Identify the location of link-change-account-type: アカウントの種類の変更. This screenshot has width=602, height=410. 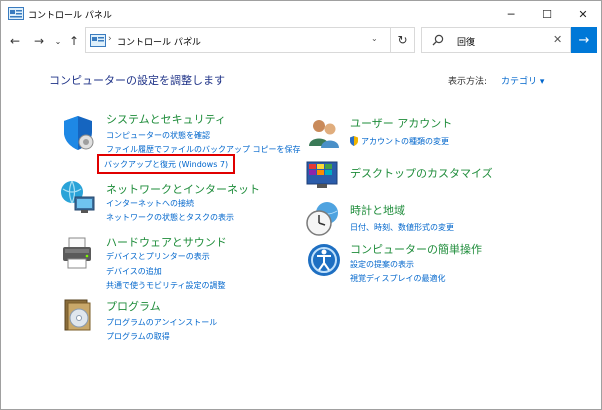
(405, 141).